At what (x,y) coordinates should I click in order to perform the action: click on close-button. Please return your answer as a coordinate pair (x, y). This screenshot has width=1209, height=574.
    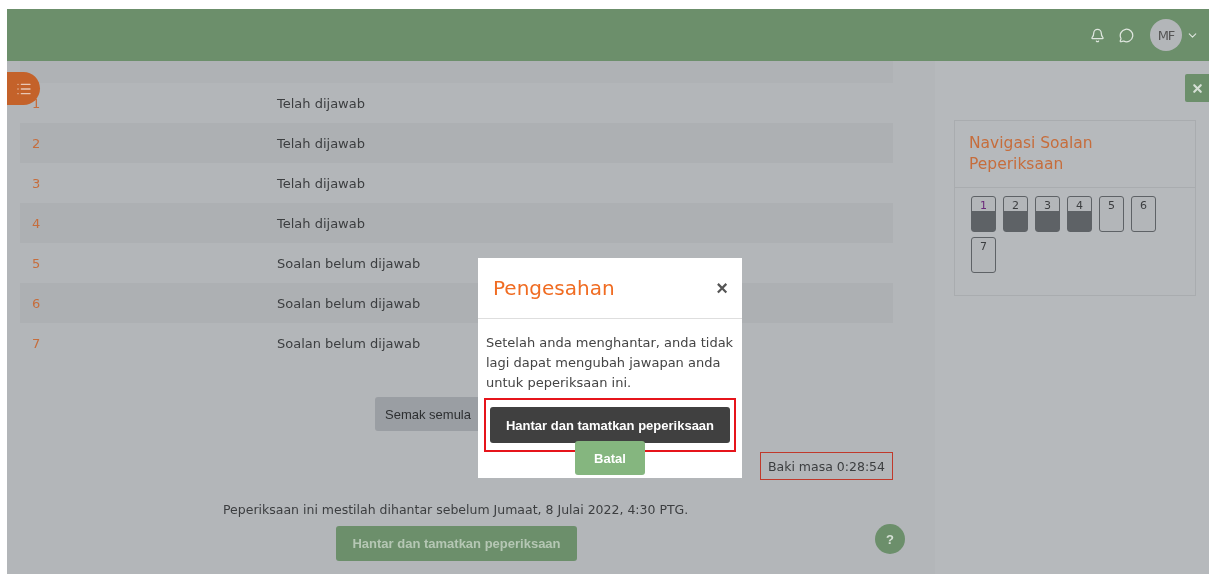
    Looking at the image, I should click on (1197, 88).